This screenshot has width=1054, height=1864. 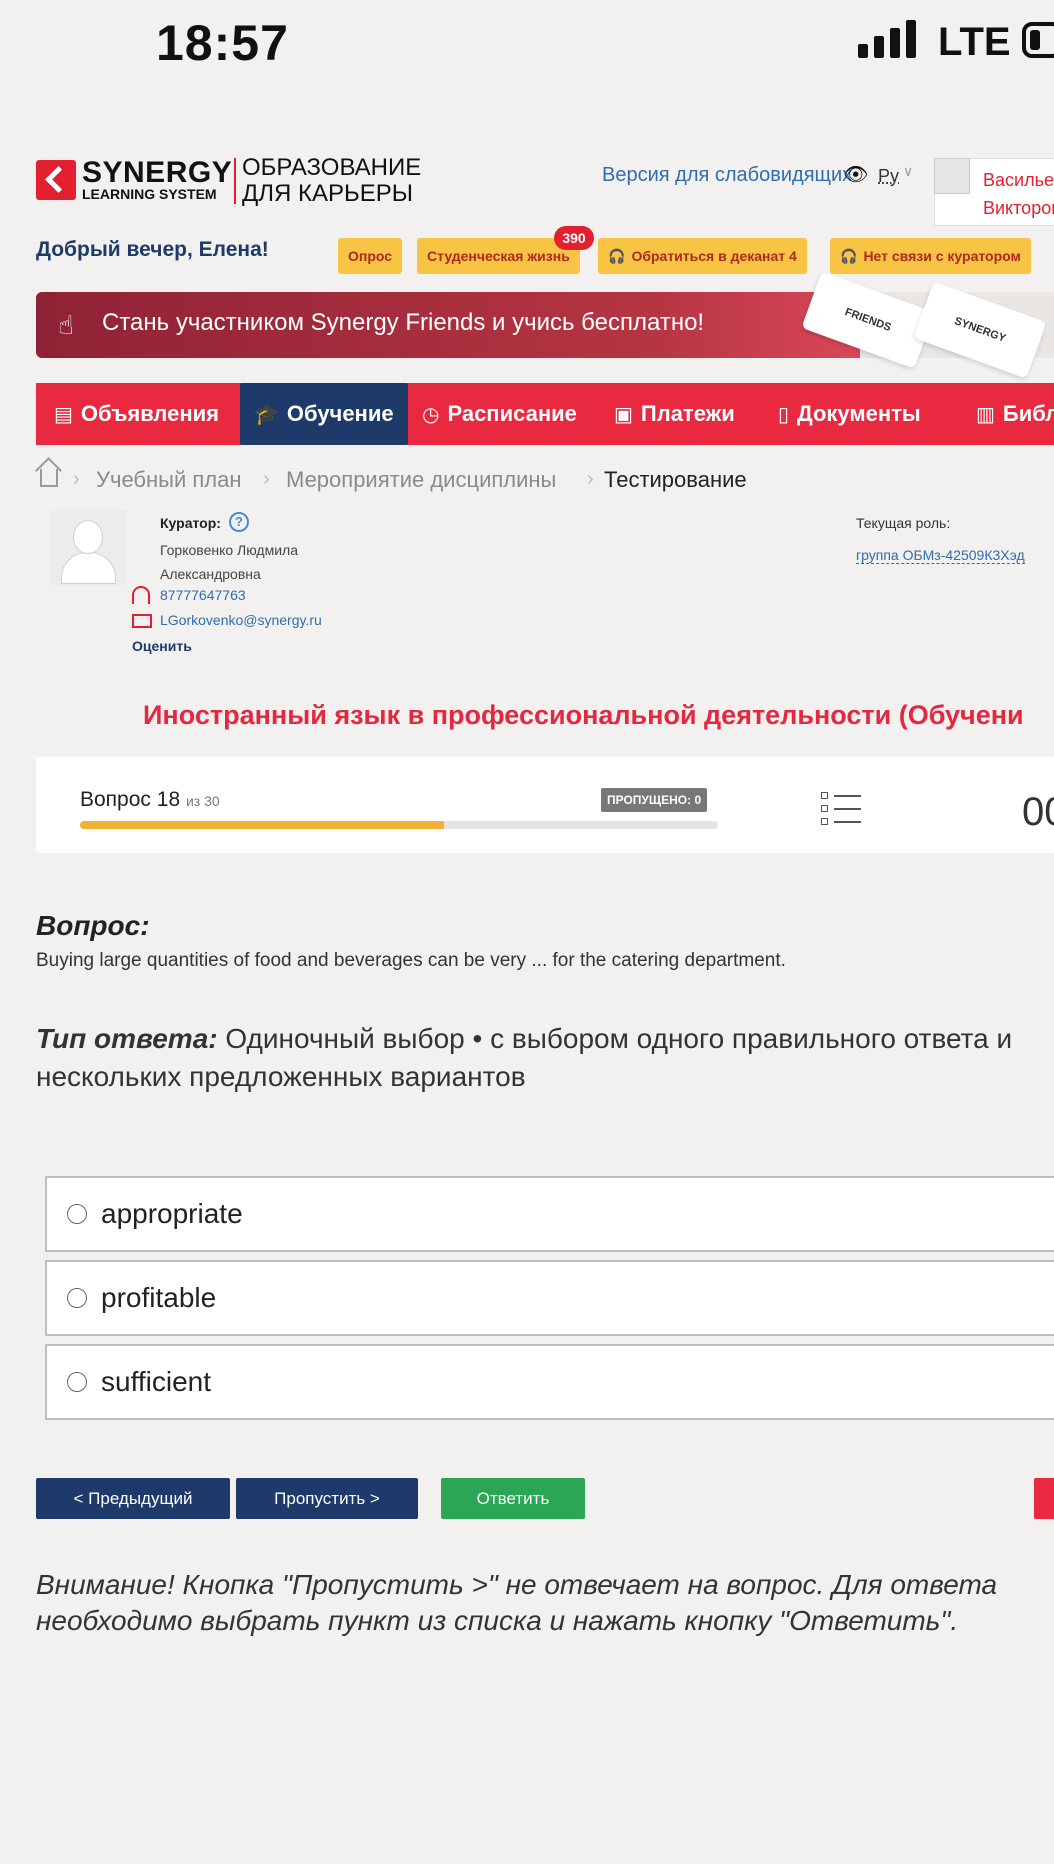 What do you see at coordinates (328, 193) in the screenshot?
I see `logo-tagline-line-2: ДЛЯ КАРЬЕРЫ` at bounding box center [328, 193].